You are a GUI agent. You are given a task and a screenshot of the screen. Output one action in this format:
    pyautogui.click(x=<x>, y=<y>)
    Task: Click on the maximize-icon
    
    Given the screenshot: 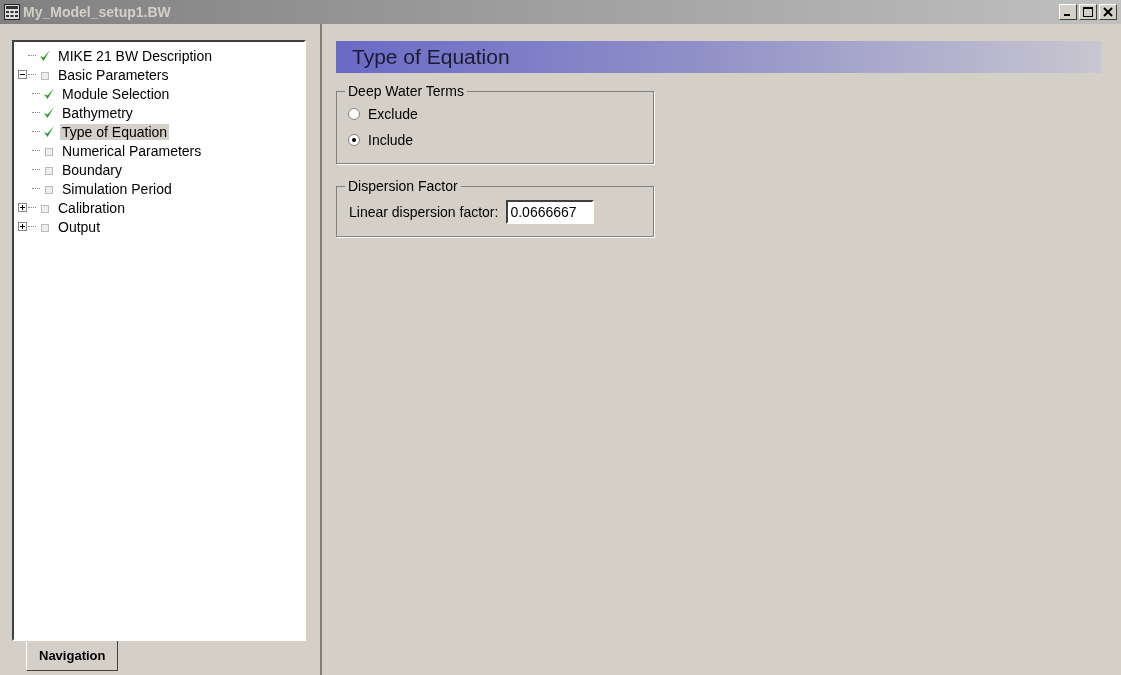 What is the action you would take?
    pyautogui.click(x=1088, y=12)
    